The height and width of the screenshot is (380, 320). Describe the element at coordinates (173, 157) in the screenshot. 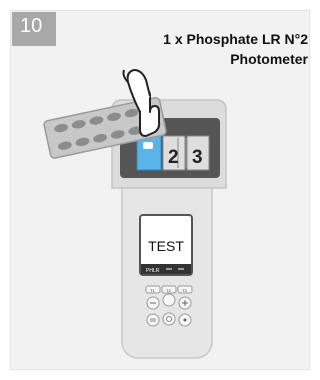

I see `chamber-label-2: 2` at that location.